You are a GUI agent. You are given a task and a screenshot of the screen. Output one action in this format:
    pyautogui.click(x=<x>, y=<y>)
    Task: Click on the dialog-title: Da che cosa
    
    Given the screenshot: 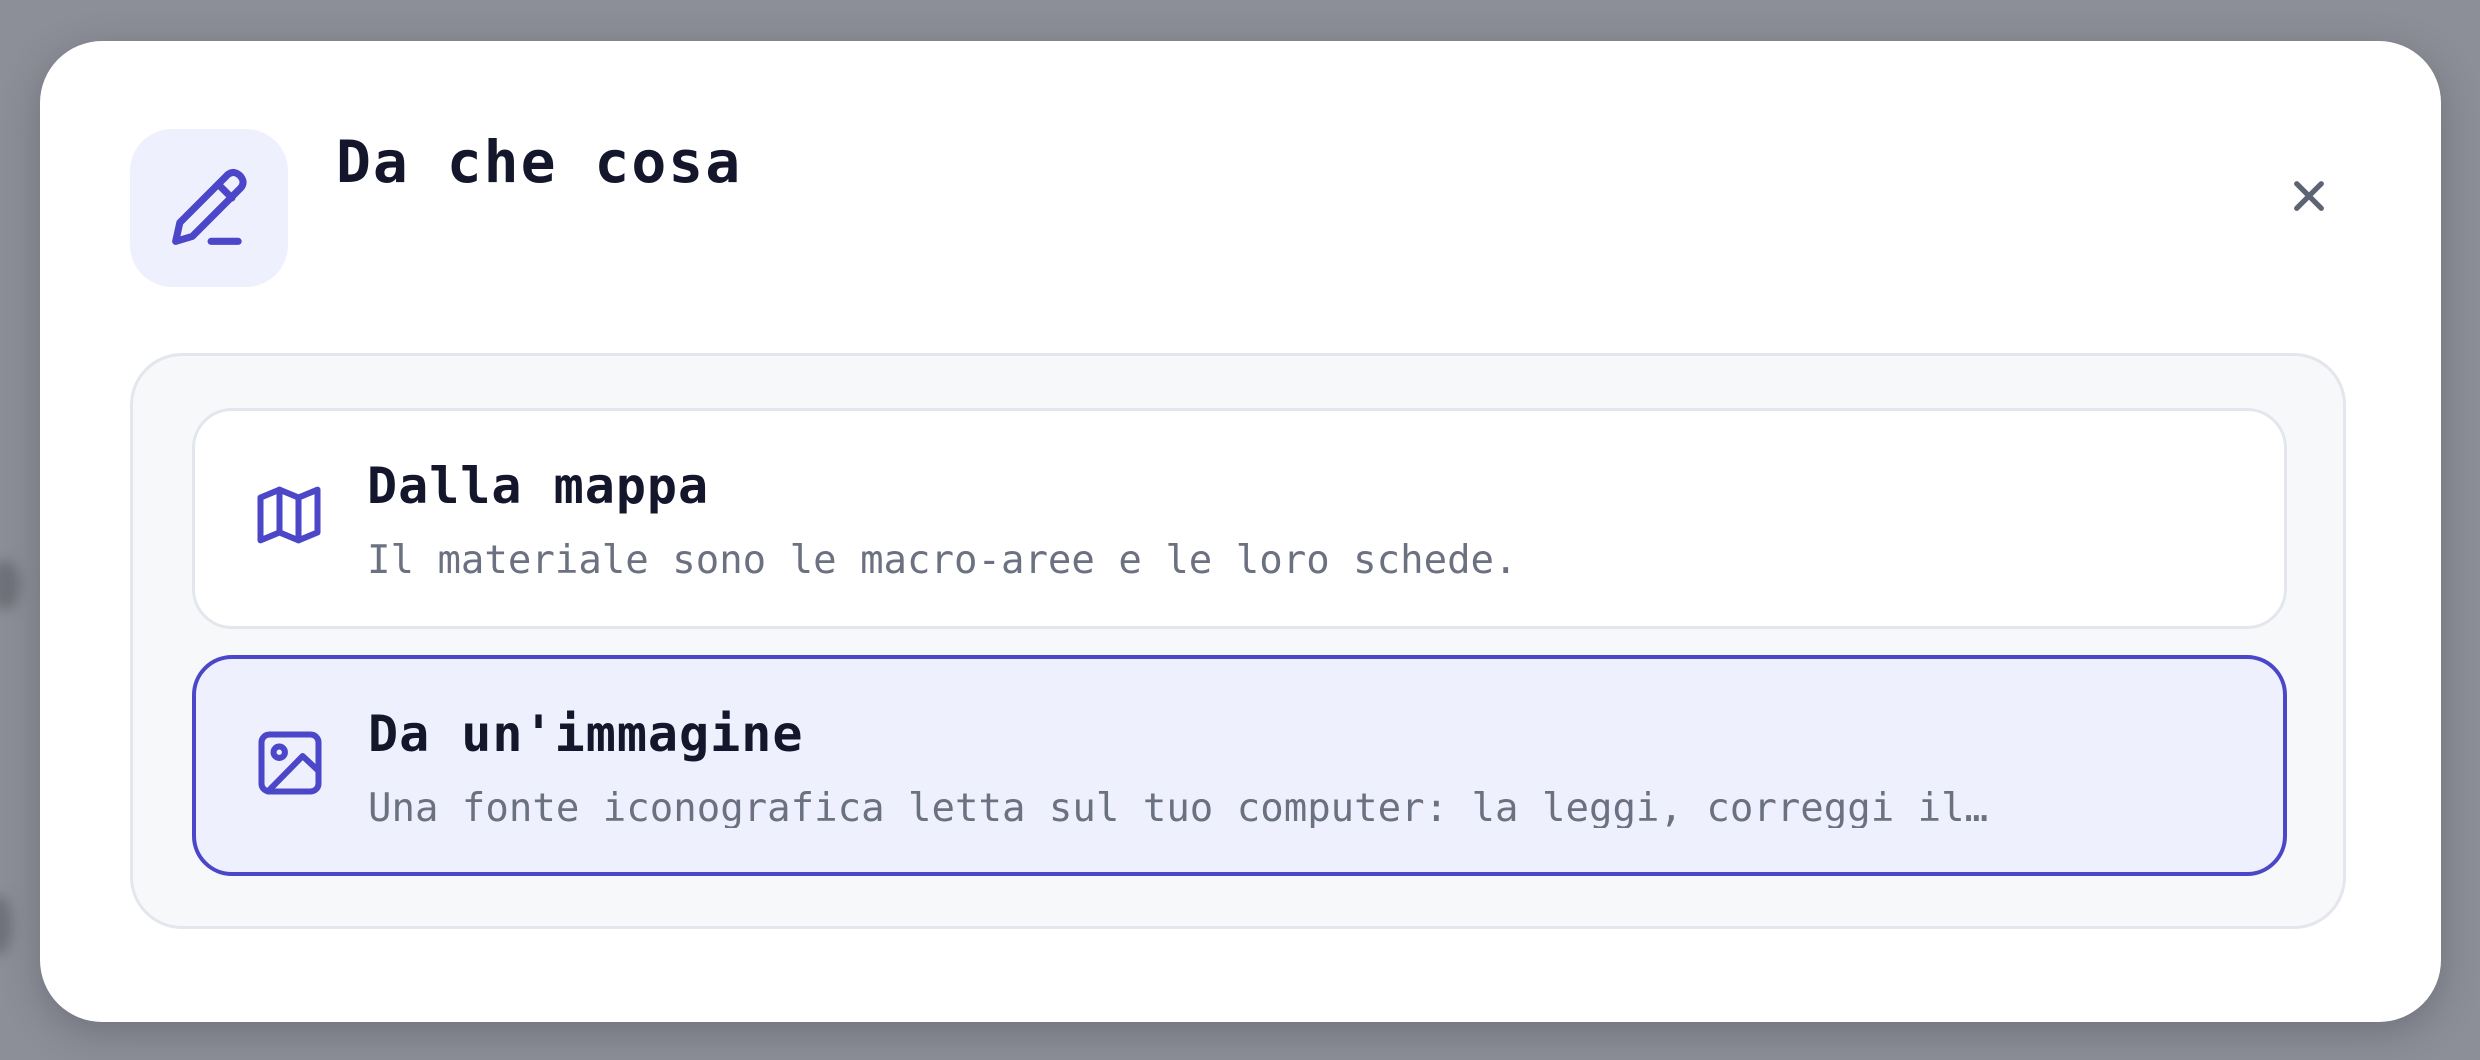 What is the action you would take?
    pyautogui.click(x=539, y=162)
    